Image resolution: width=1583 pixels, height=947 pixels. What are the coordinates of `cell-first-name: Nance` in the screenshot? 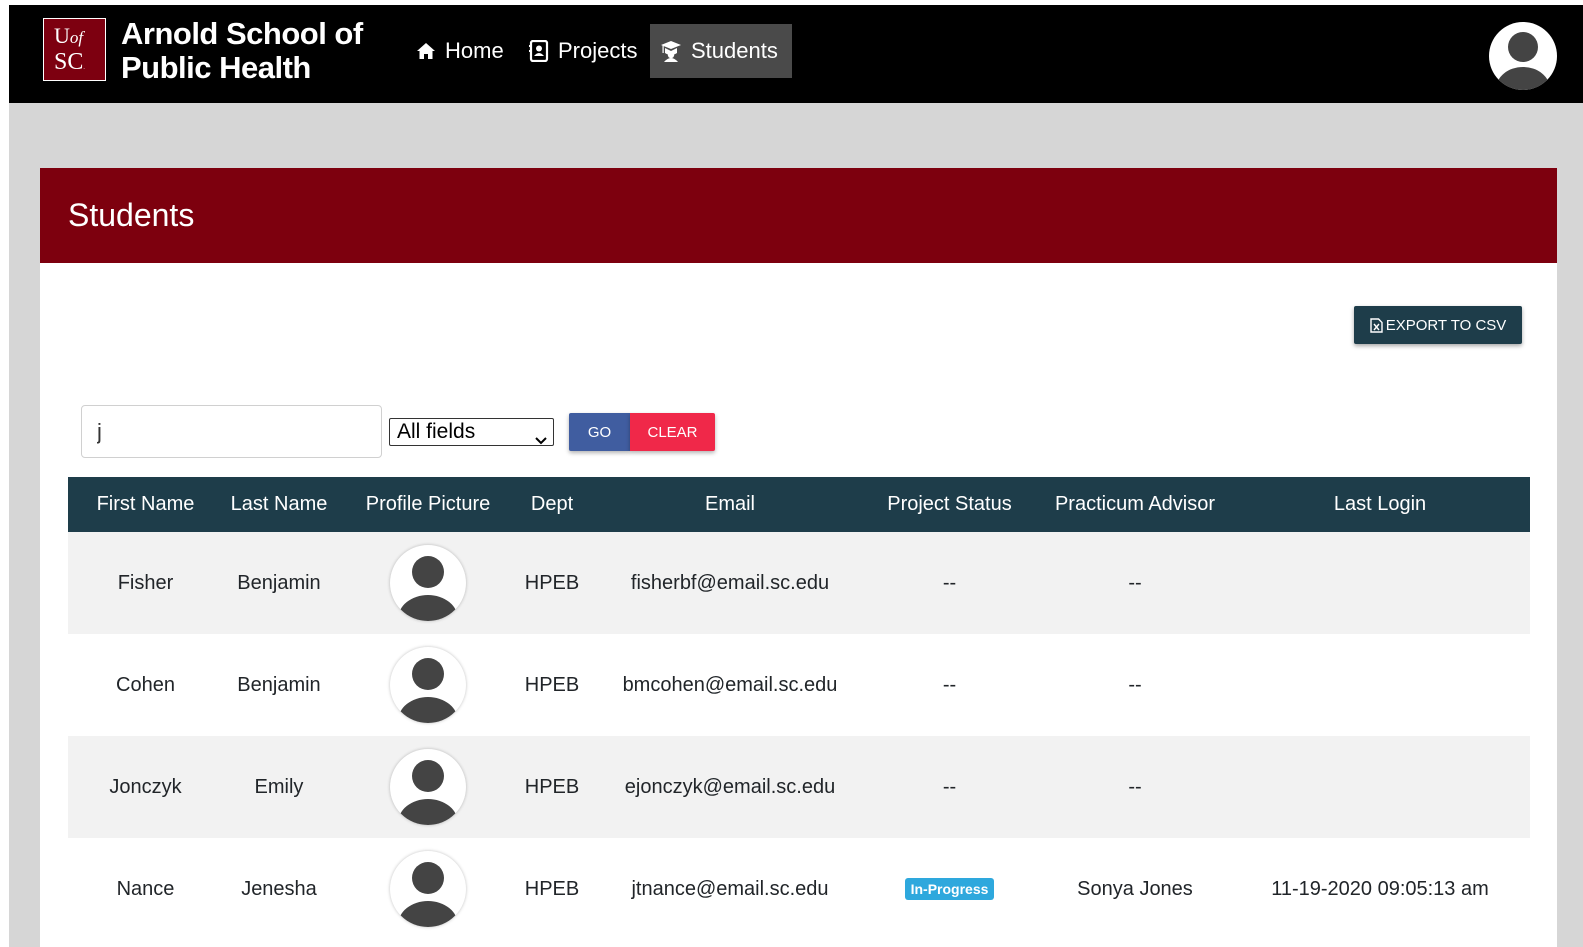 It's located at (145, 888).